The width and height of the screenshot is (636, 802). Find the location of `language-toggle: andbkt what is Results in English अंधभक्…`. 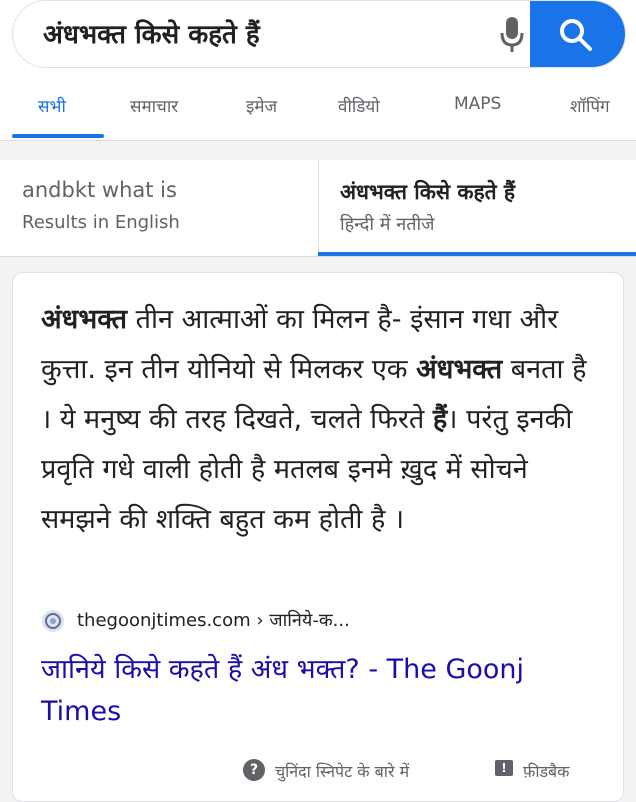

language-toggle: andbkt what is Results in English अंधभक्… is located at coordinates (318, 208).